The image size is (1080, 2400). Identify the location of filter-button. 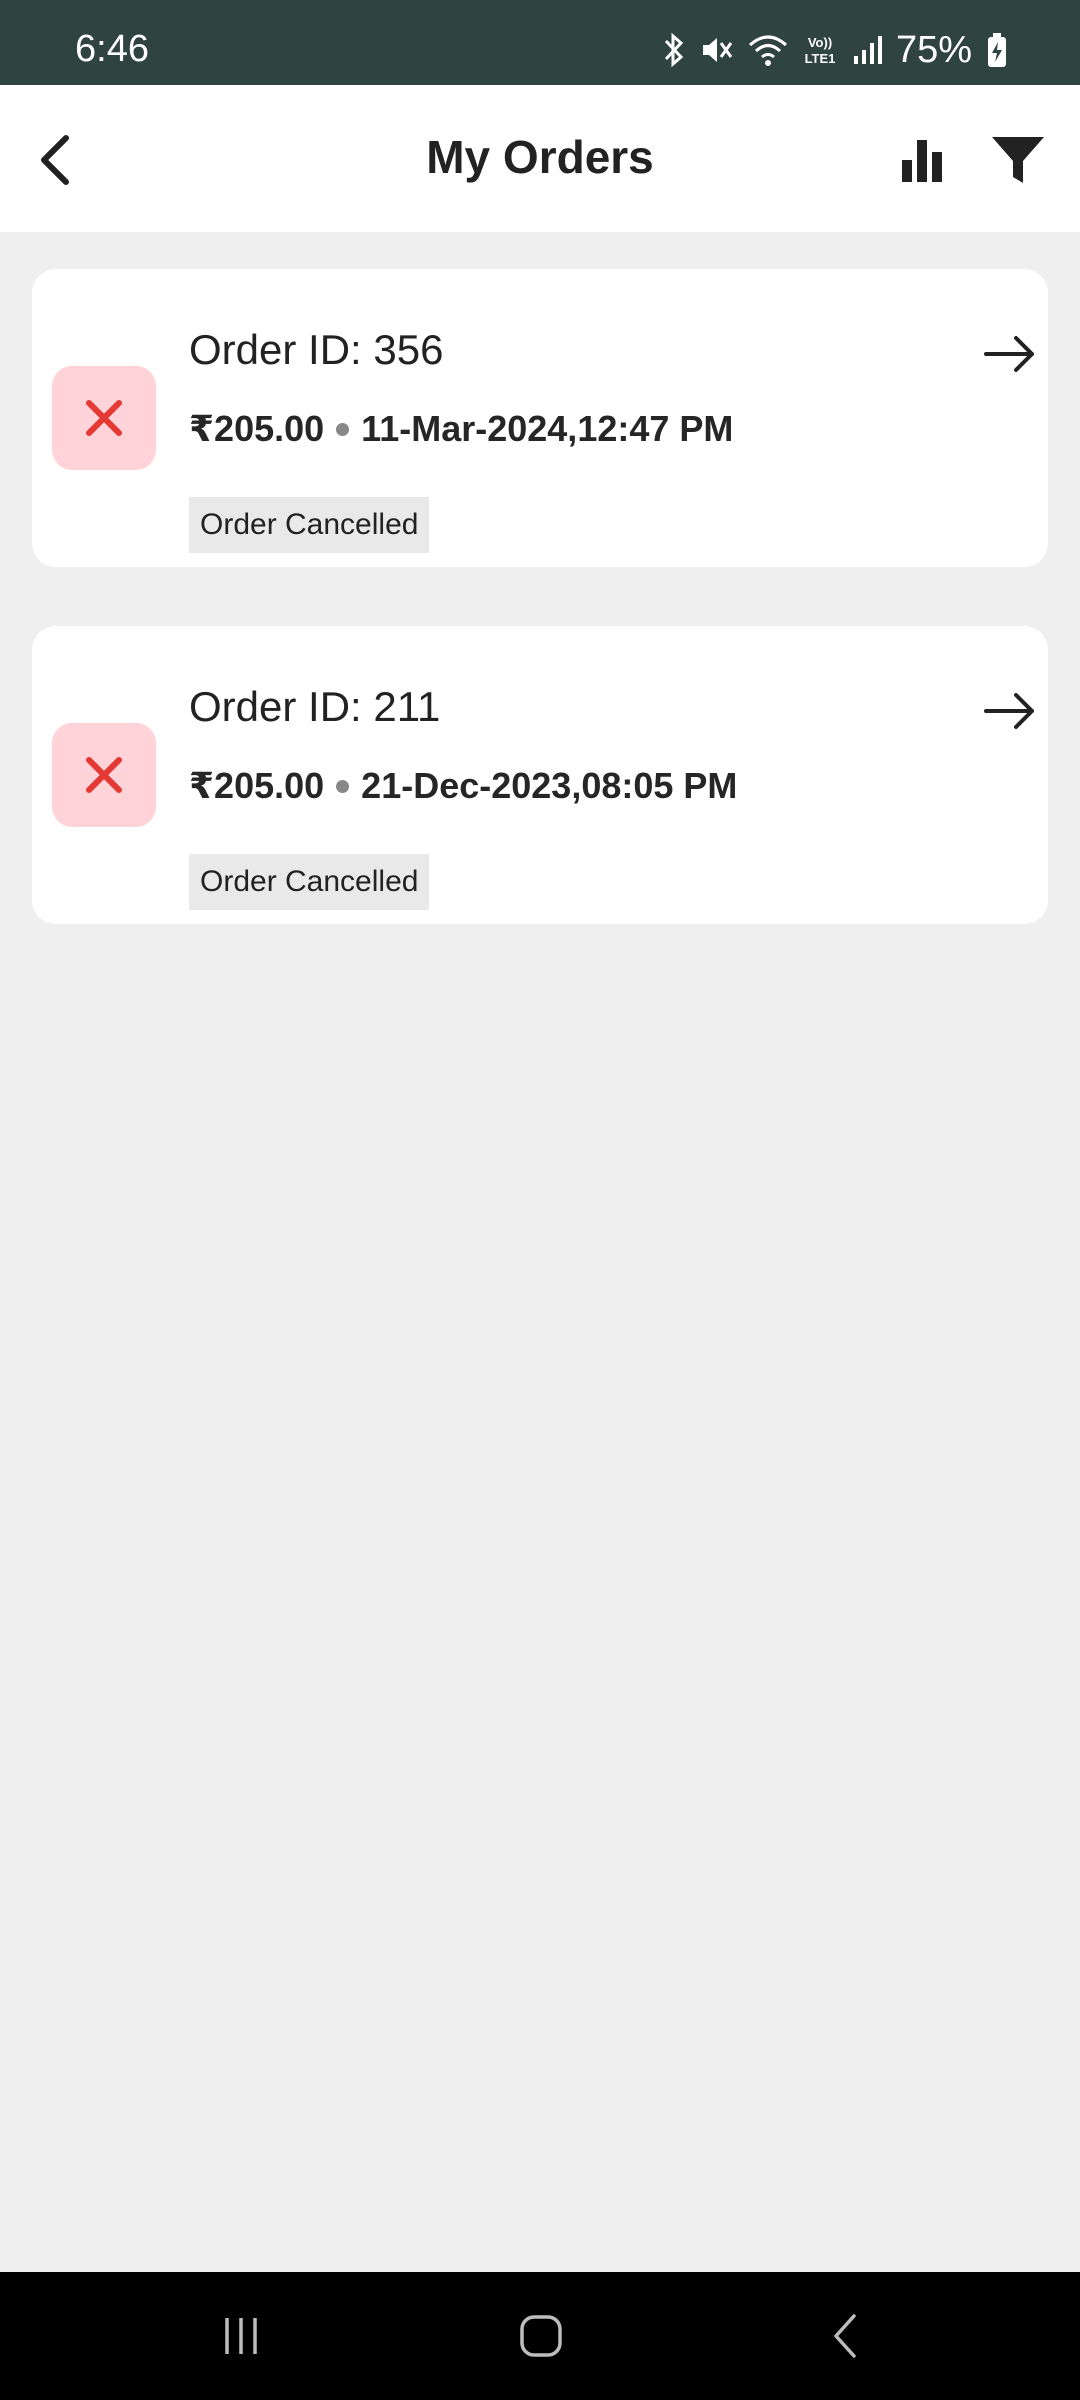
(1018, 160).